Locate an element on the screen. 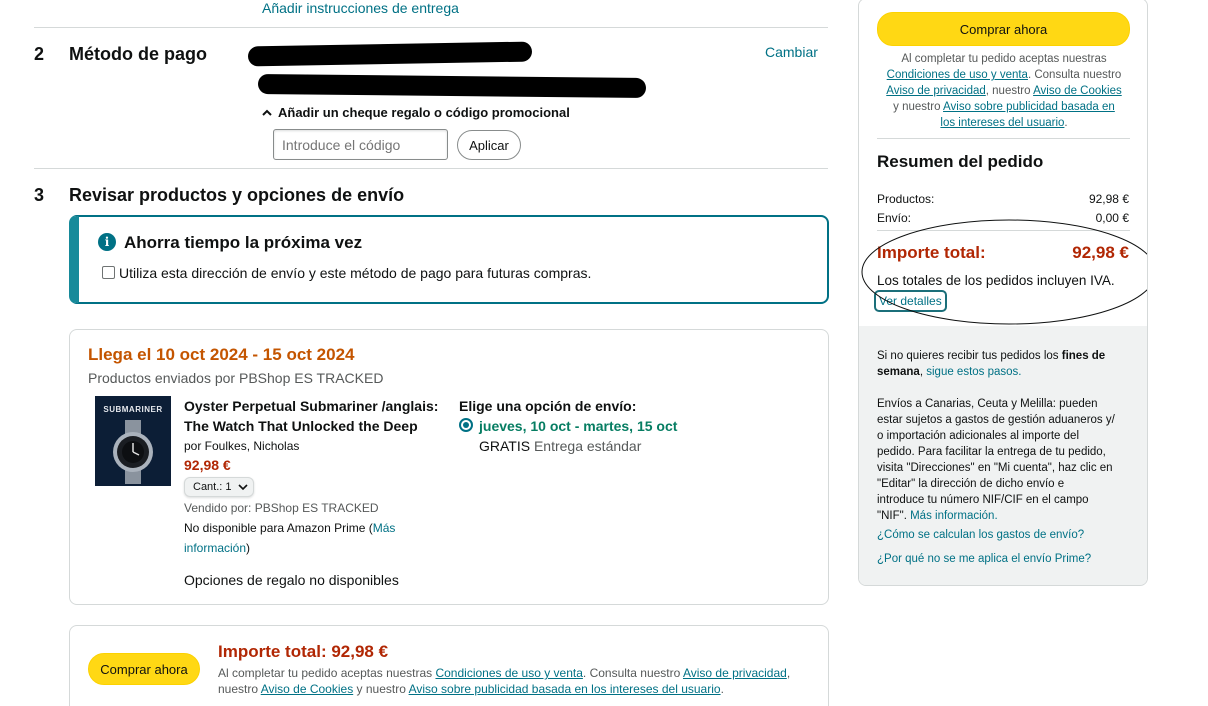 This screenshot has height=706, width=1208. chevron-down-icon is located at coordinates (242, 486).